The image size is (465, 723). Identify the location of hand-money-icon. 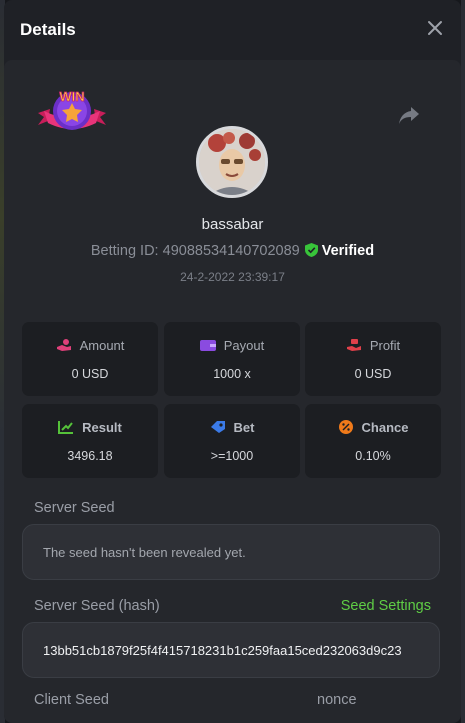
(353, 345).